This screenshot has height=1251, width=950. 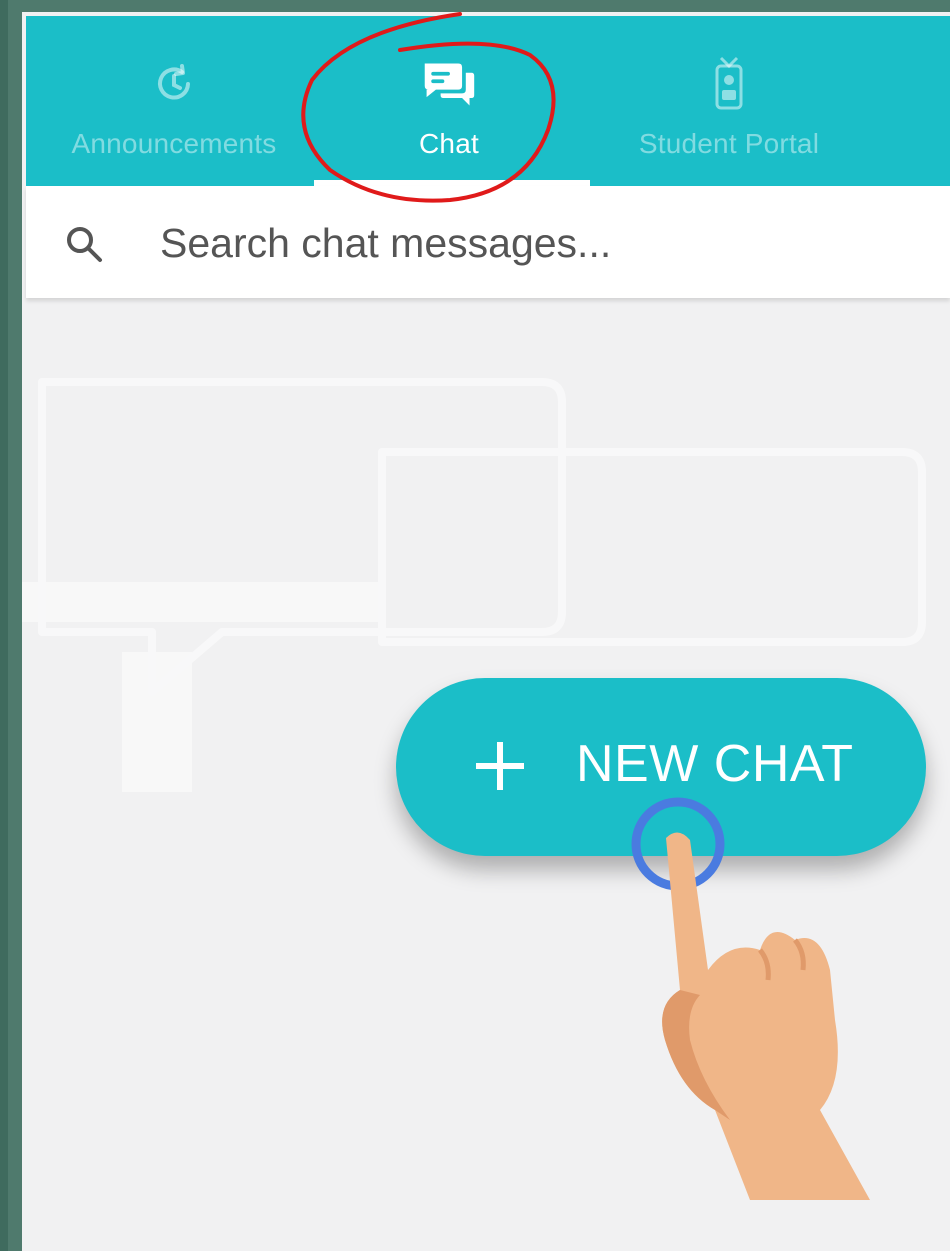 What do you see at coordinates (729, 84) in the screenshot?
I see `student-portal-icon` at bounding box center [729, 84].